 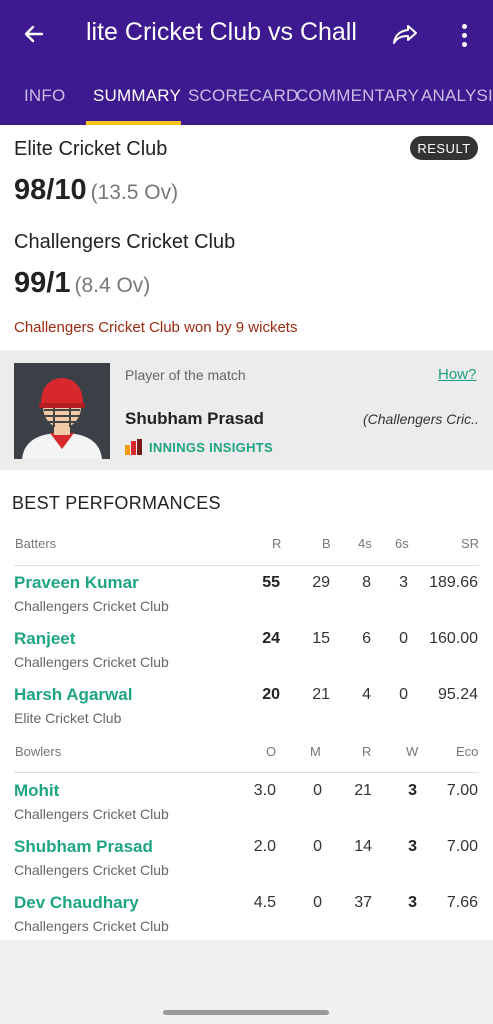 What do you see at coordinates (366, 582) in the screenshot?
I see `batter-fours: 8` at bounding box center [366, 582].